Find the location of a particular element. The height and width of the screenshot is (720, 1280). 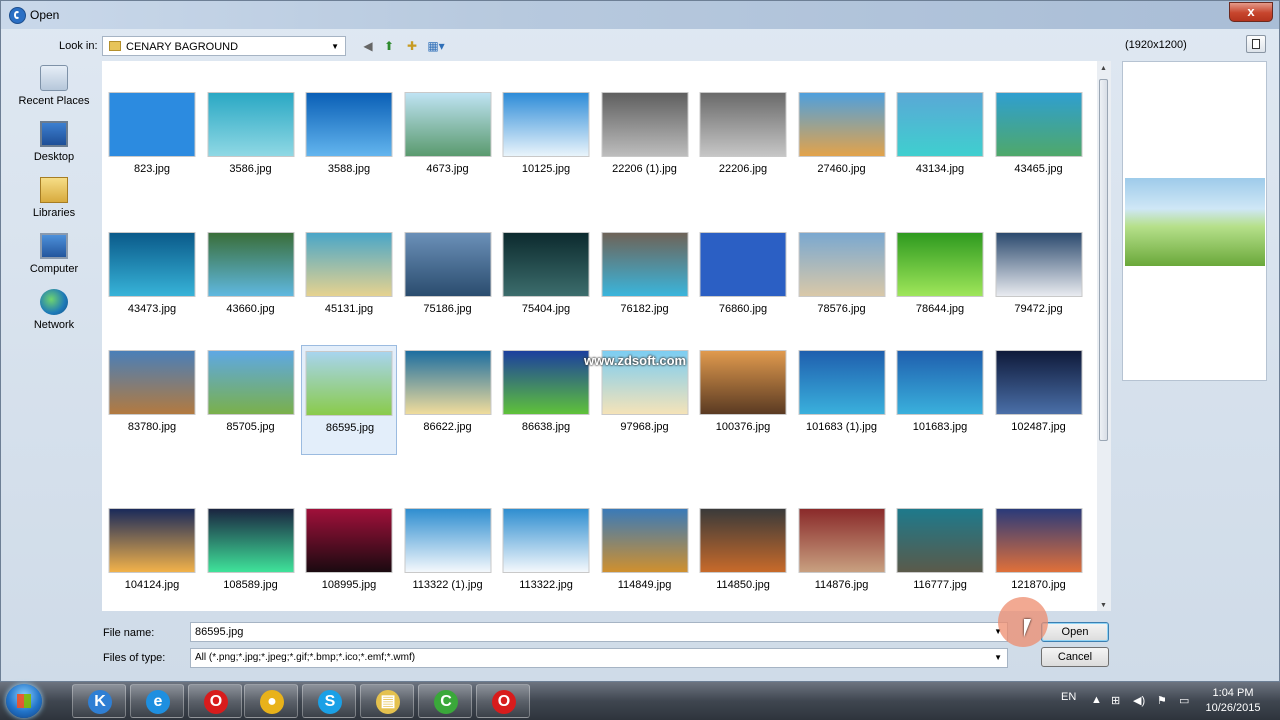

file-item: 45131.jpg is located at coordinates (349, 282).